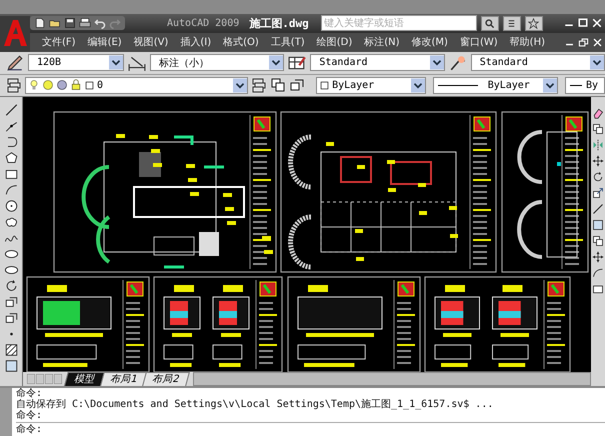  Describe the element at coordinates (583, 23) in the screenshot. I see `maximize-icon` at that location.